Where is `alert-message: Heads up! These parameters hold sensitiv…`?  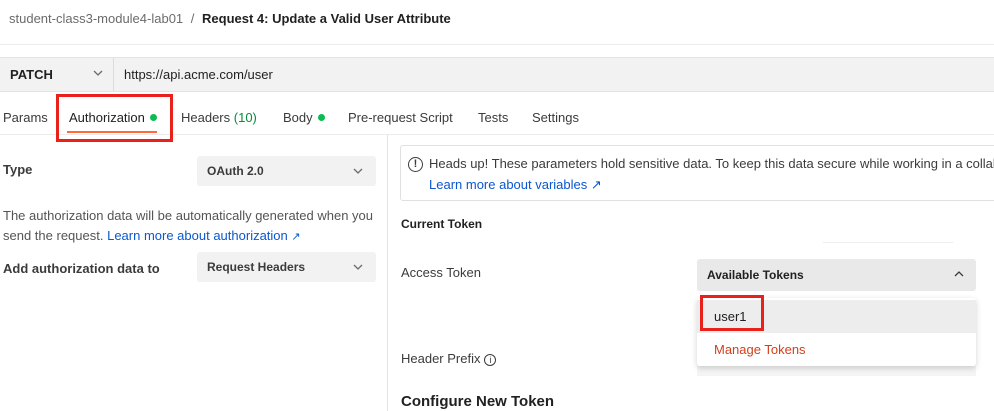
alert-message: Heads up! These parameters hold sensitiv… is located at coordinates (711, 163).